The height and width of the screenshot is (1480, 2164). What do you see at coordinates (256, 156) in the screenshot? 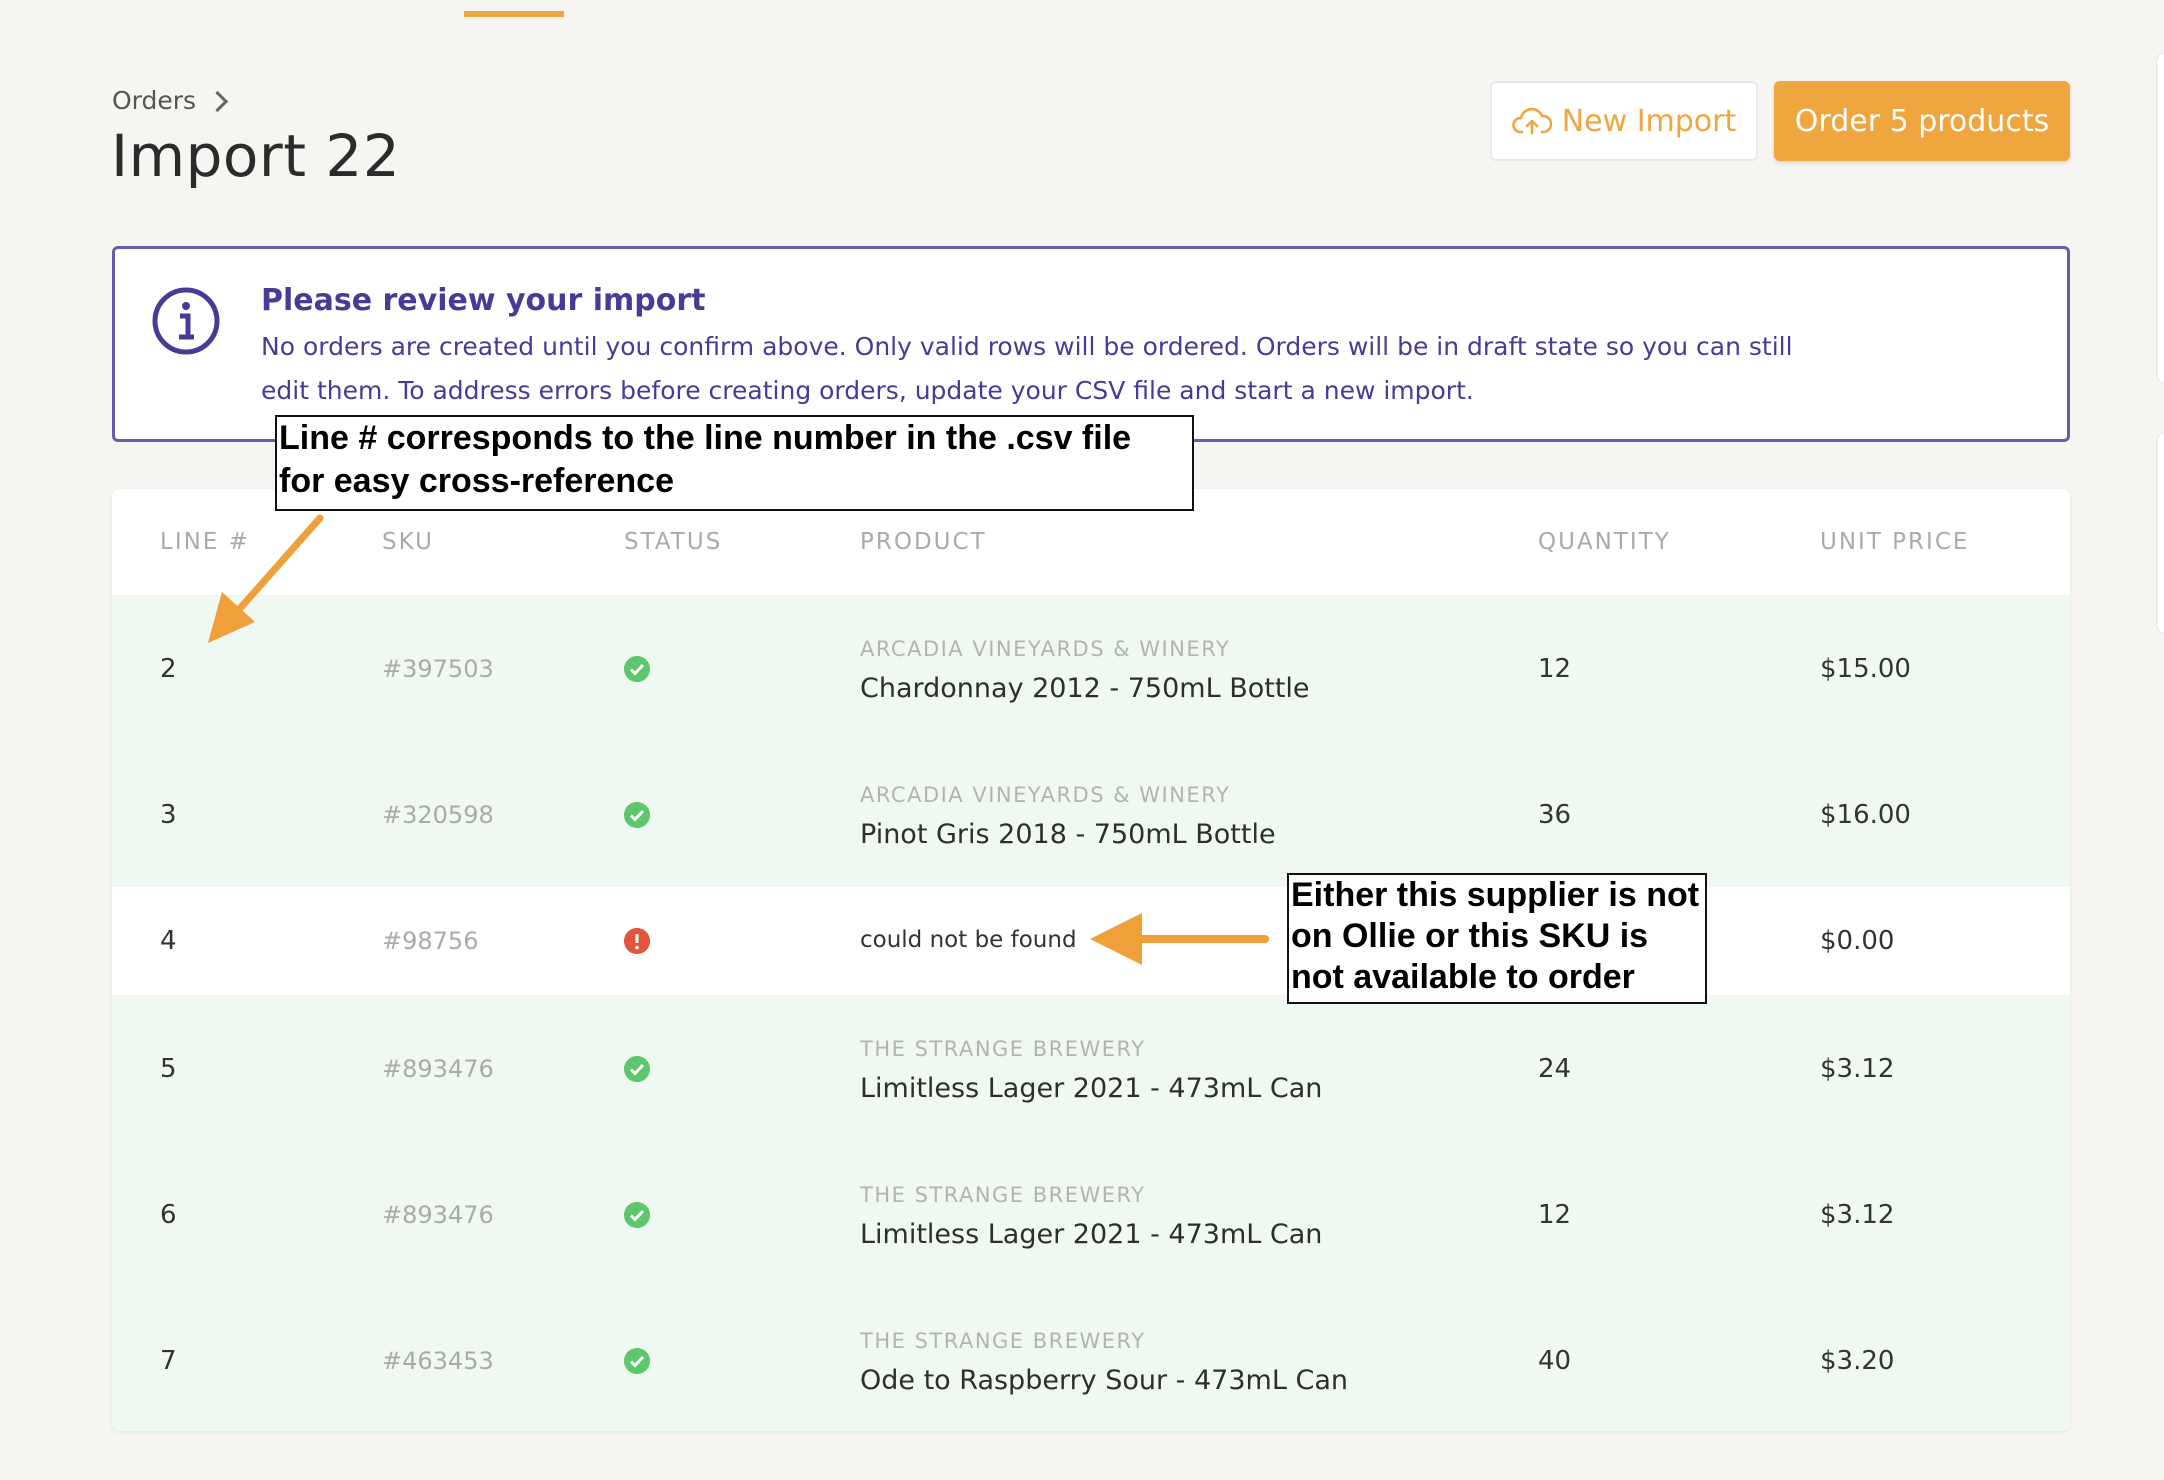
I see `page-title: Import 22` at bounding box center [256, 156].